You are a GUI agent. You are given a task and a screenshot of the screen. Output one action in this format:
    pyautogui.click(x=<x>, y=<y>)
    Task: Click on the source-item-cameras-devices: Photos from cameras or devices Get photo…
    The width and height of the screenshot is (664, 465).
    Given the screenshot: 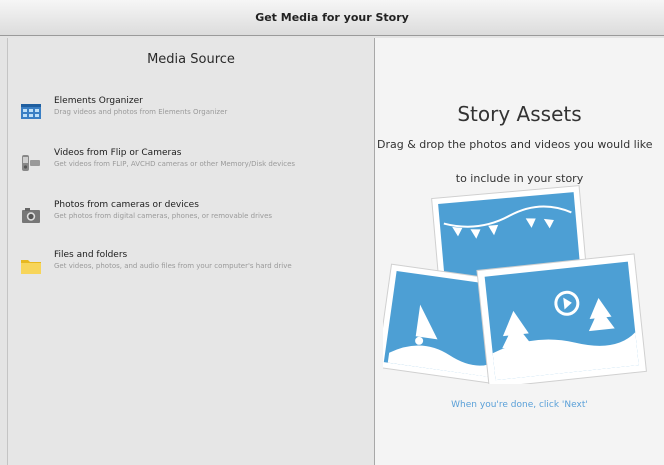 What is the action you would take?
    pyautogui.click(x=193, y=218)
    